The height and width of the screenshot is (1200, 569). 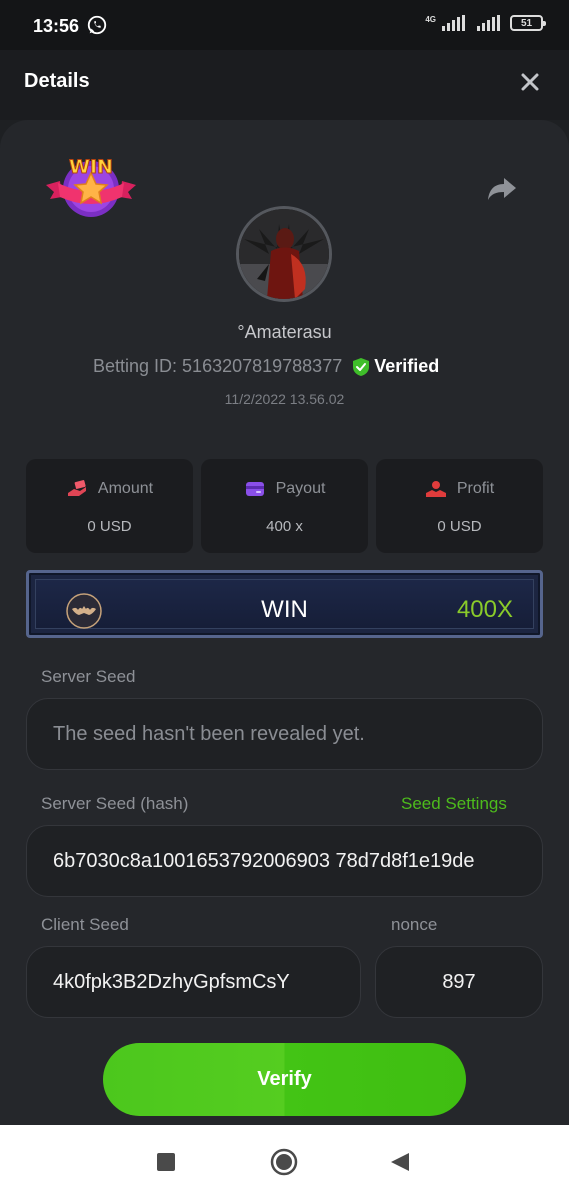 I want to click on page-title: Details, so click(x=57, y=81).